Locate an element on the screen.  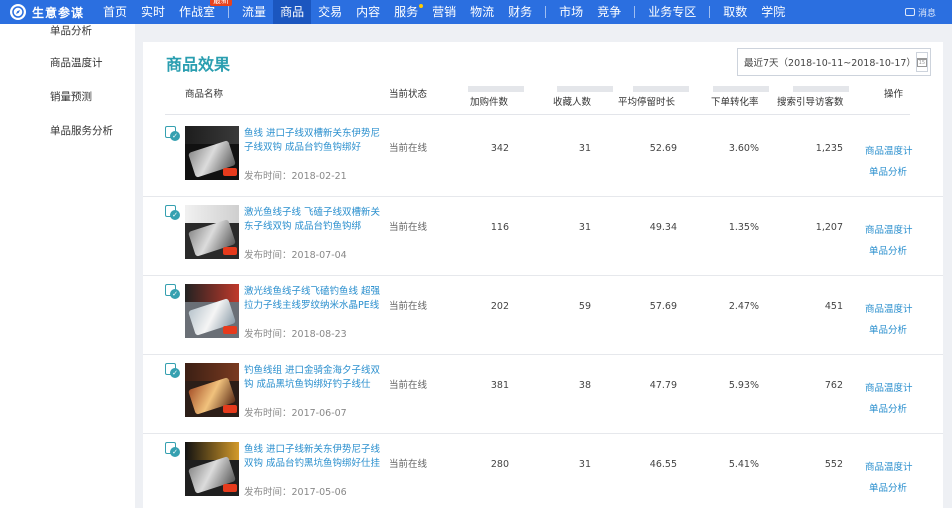
nav-logistics: 物流 is located at coordinates (482, 12).